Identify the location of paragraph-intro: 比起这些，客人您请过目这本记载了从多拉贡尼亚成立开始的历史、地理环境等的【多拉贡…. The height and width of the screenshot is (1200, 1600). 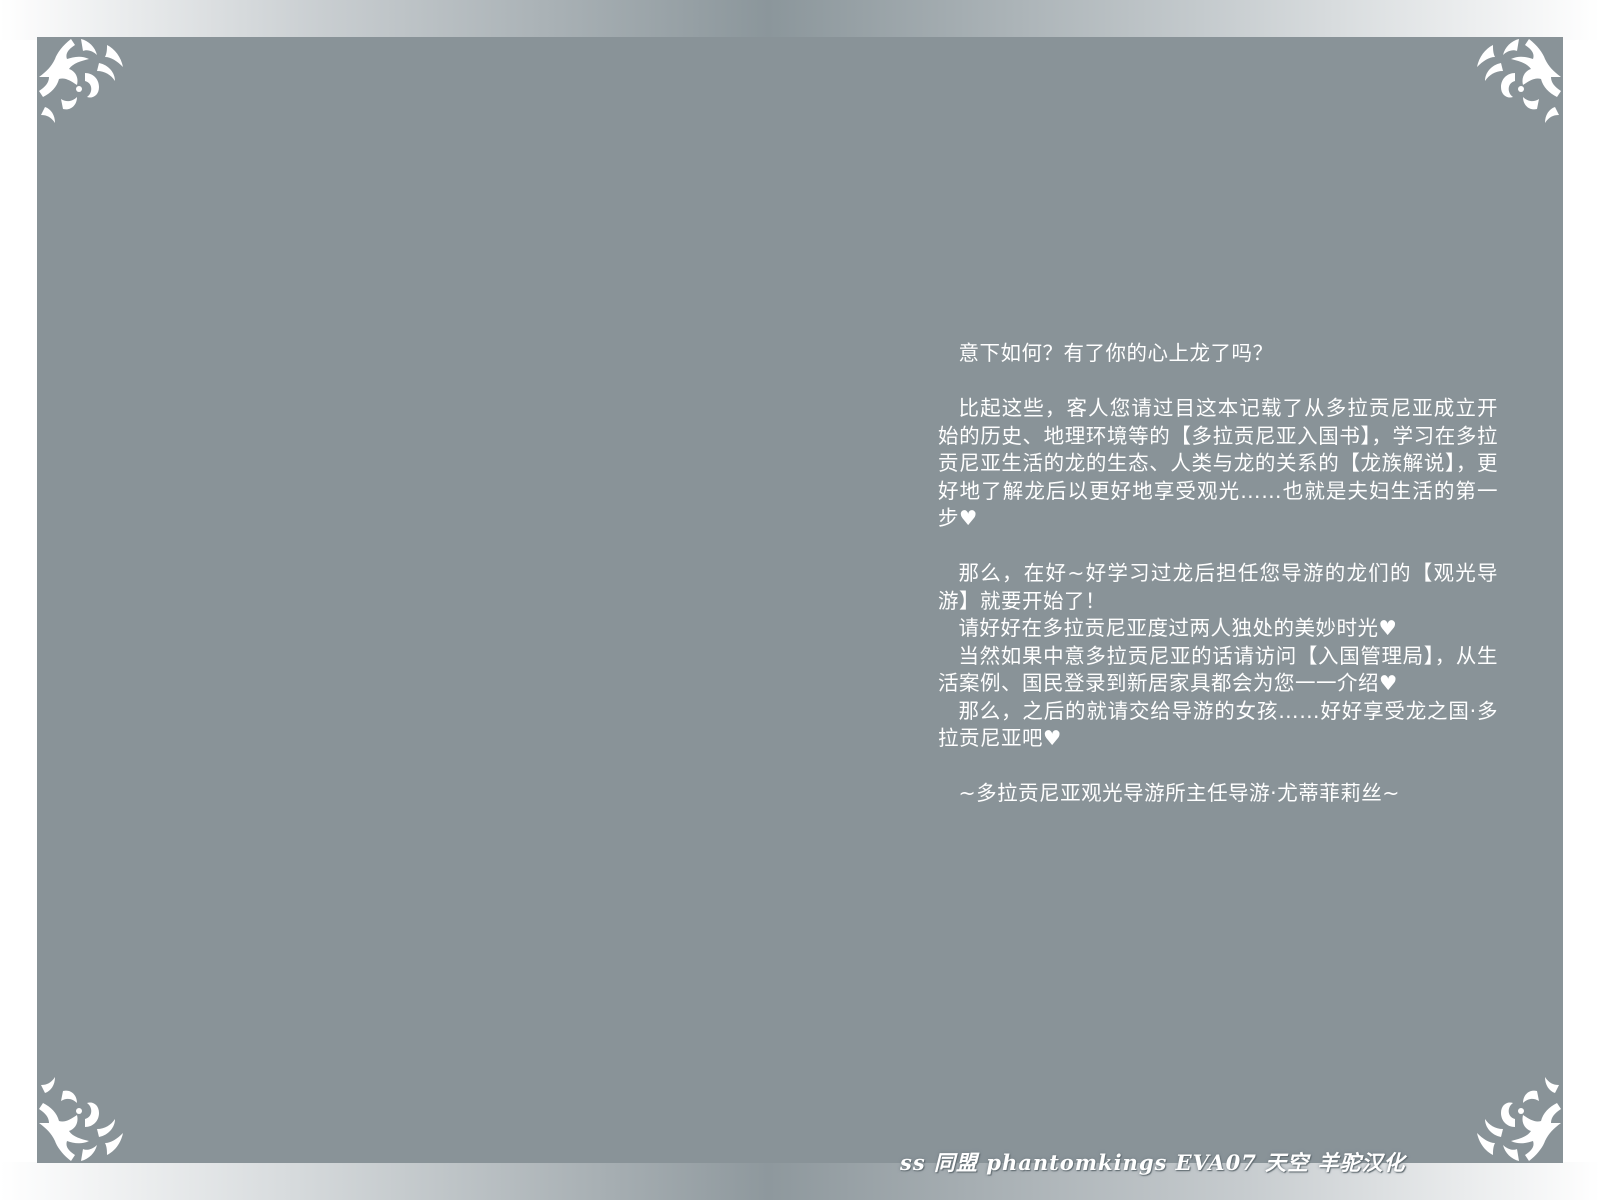
(1218, 463).